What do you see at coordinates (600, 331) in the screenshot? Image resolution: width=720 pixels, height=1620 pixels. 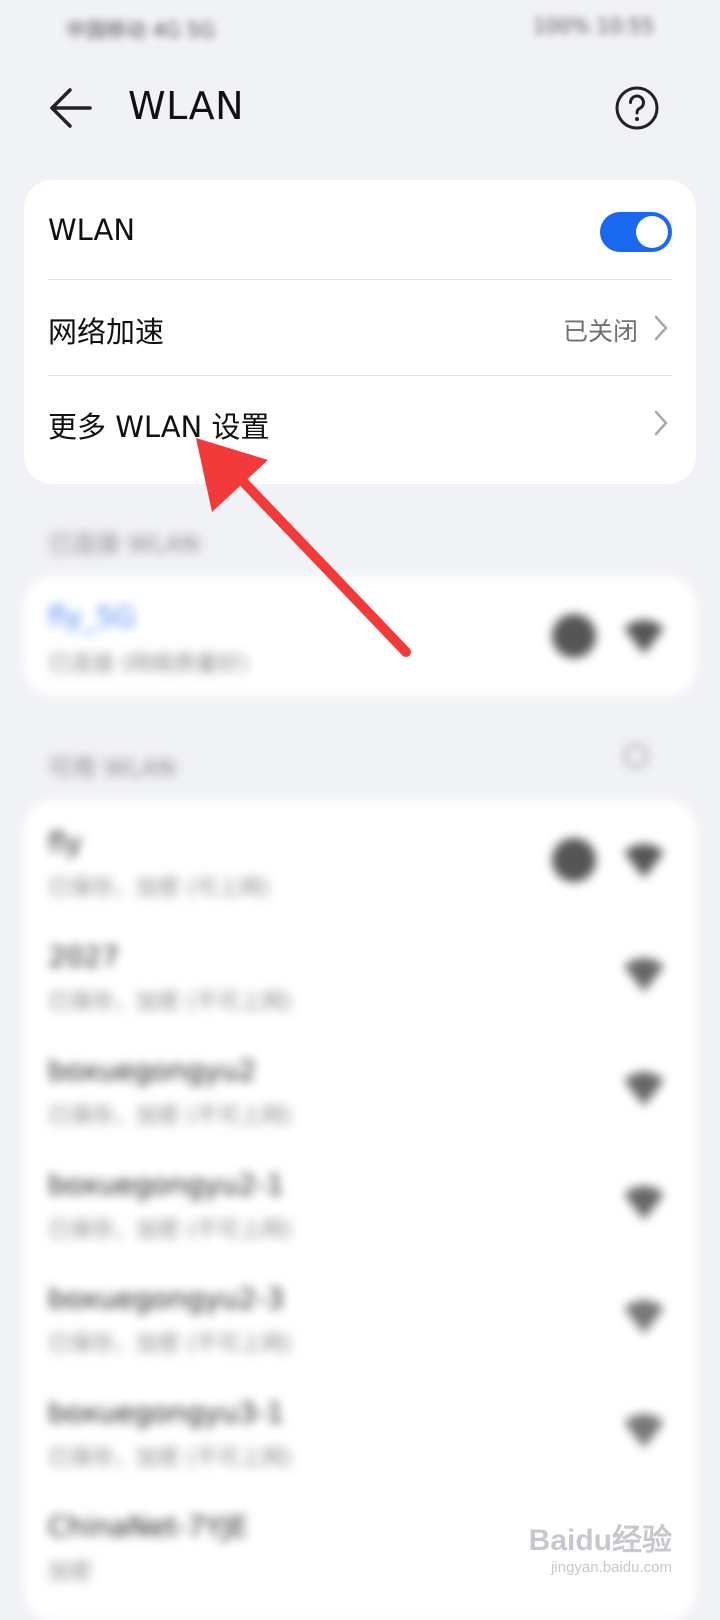 I see `network-acceleration-value: 已关闭` at bounding box center [600, 331].